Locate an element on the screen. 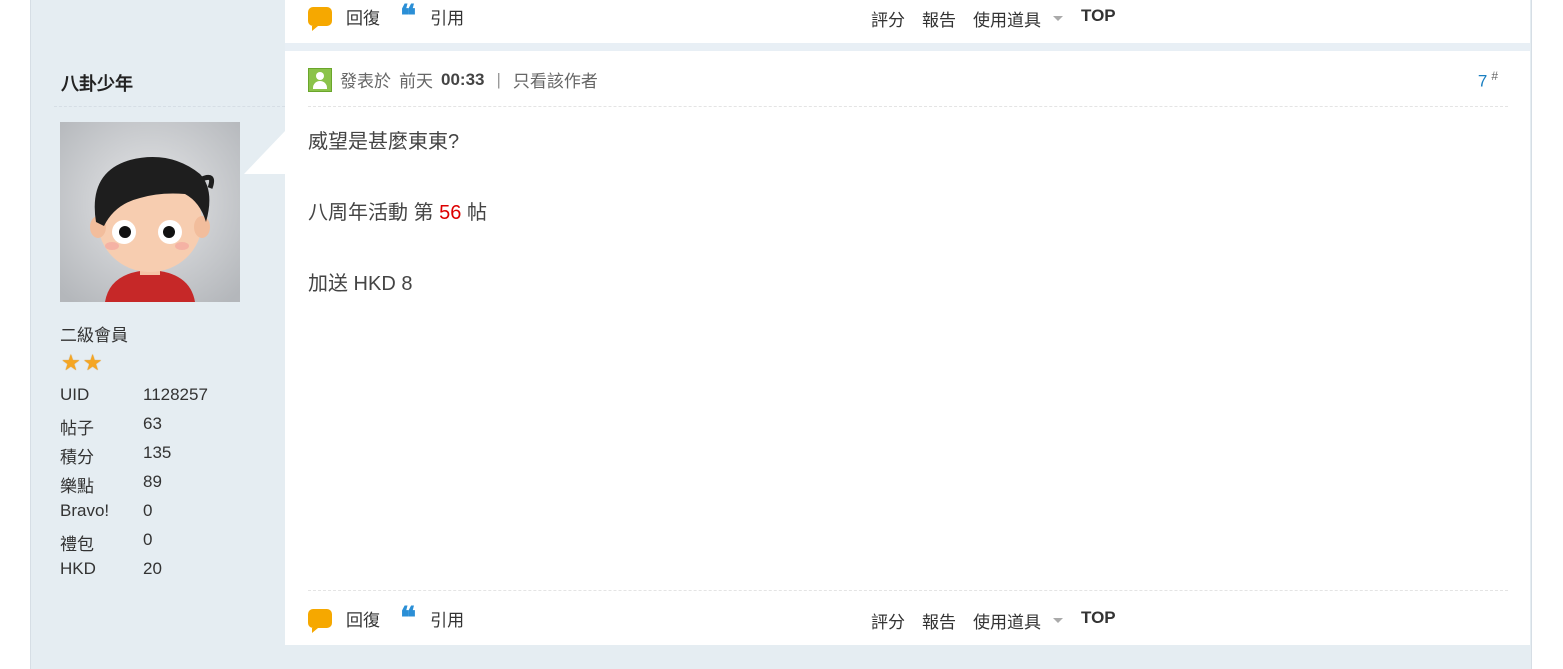 The width and height of the screenshot is (1563, 669). stat-label: 積分 is located at coordinates (77, 457).